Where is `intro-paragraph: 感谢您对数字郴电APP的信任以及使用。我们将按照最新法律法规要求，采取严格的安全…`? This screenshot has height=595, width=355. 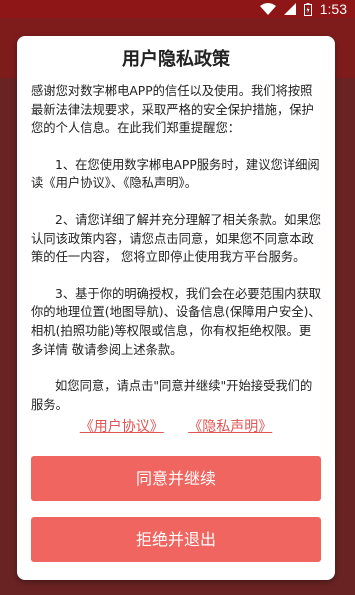 intro-paragraph: 感谢您对数字郴电APP的信任以及使用。我们将按照最新法律法规要求，采取严格的安全… is located at coordinates (172, 110).